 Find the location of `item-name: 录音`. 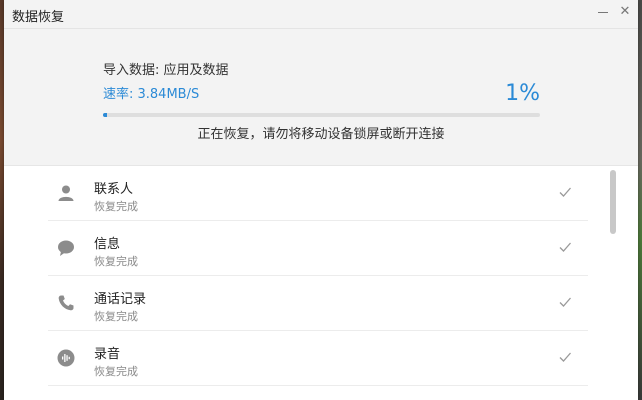

item-name: 录音 is located at coordinates (107, 354).